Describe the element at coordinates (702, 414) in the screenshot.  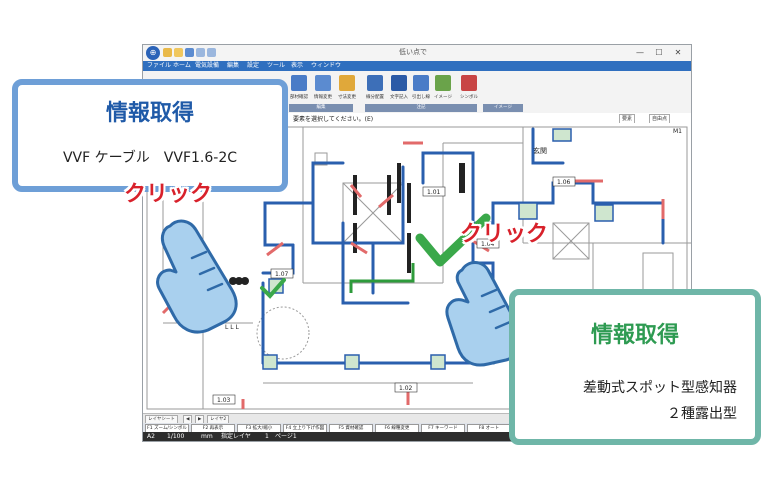
I see `callout-detail-line2: ２種露出型` at that location.